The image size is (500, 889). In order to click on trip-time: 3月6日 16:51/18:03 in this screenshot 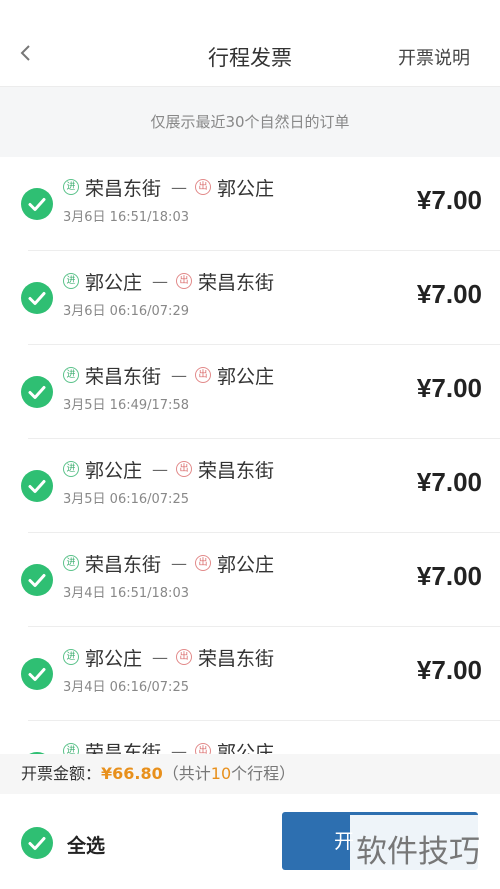, I will do `click(126, 217)`.